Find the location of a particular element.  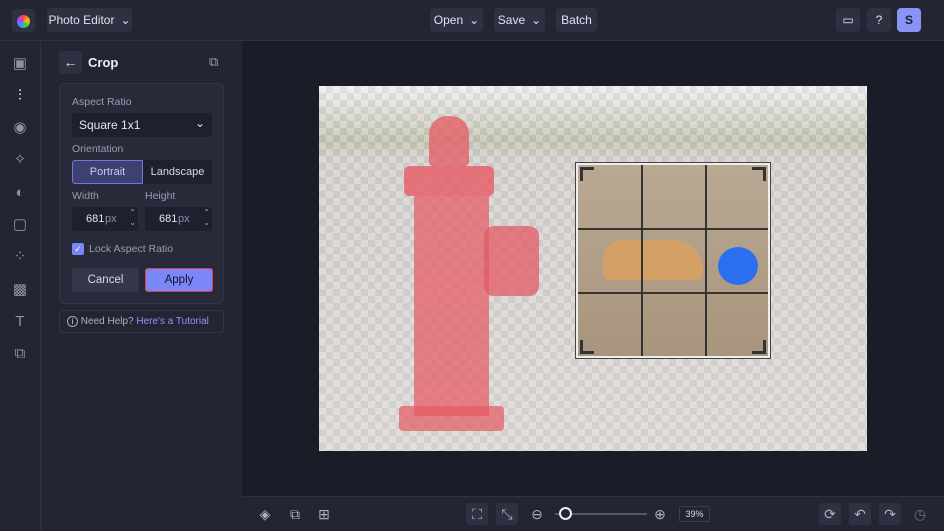

width-stepper: ⌃ ⌄ is located at coordinates (132, 218).